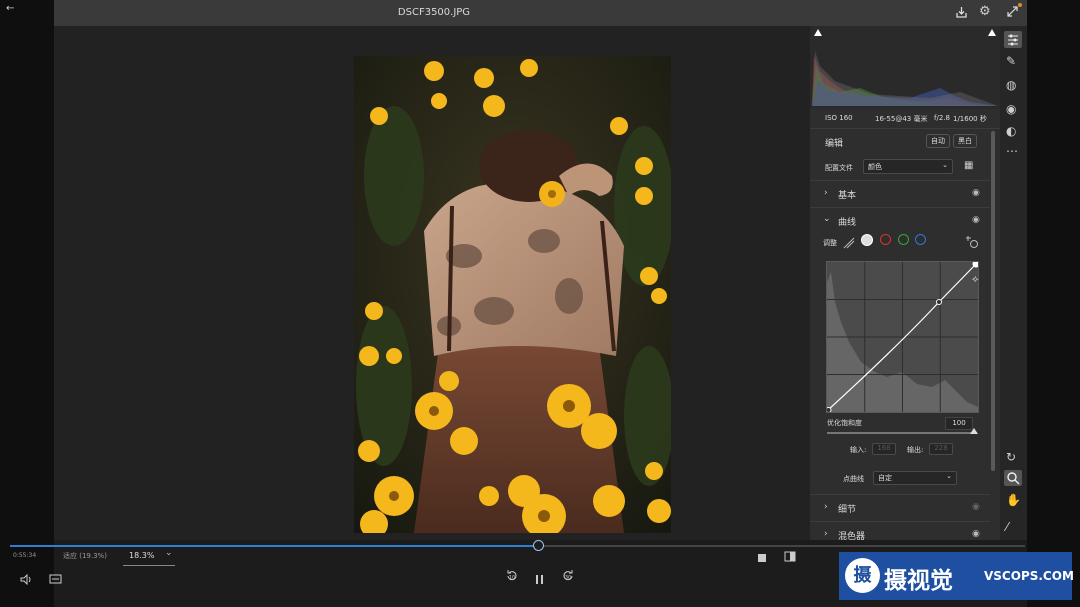 This screenshot has width=1080, height=607. I want to click on window-title: DSCF3500.JPG, so click(434, 12).